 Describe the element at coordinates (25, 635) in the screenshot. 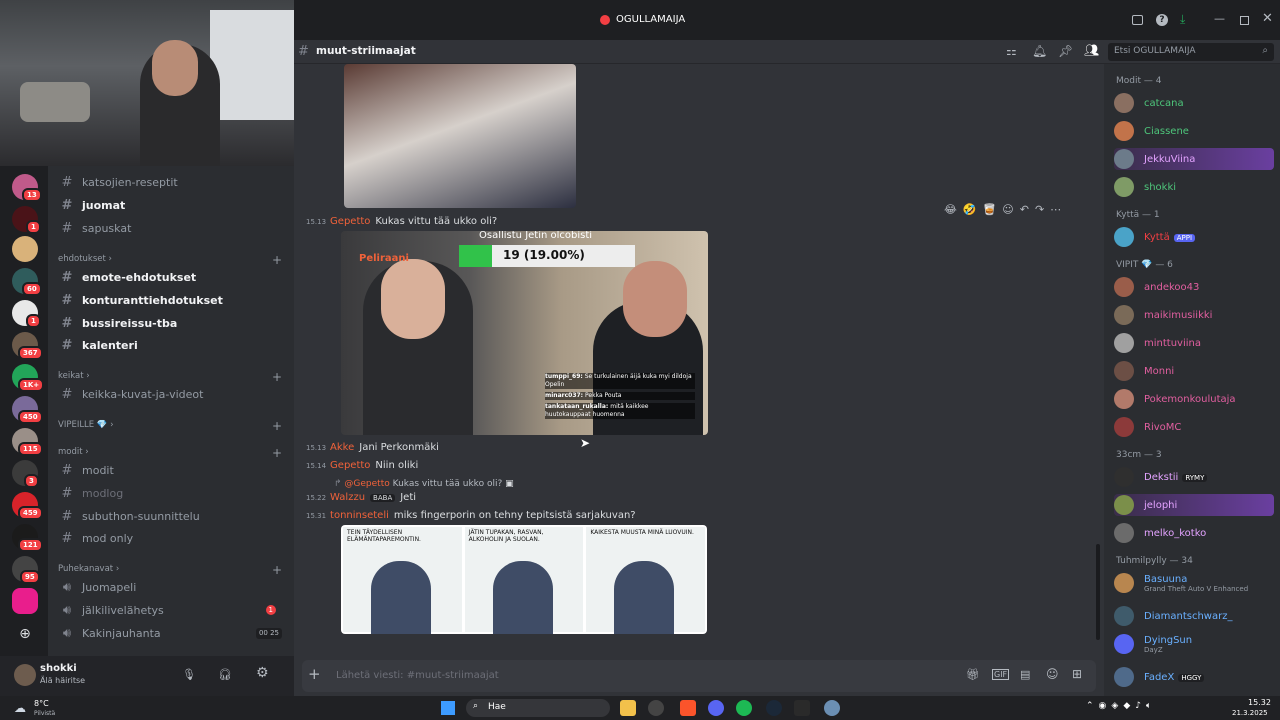

I see `add-server-icon: ⊕` at that location.